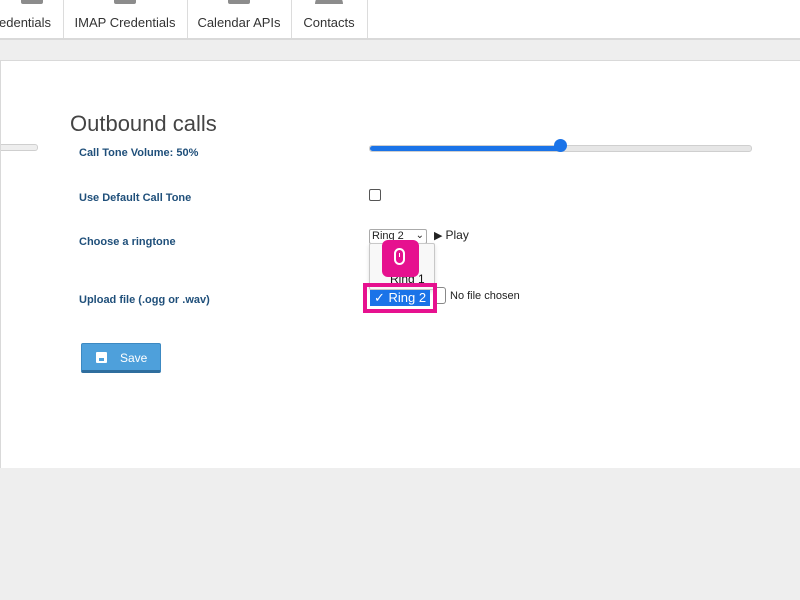 The image size is (800, 600). What do you see at coordinates (239, 22) in the screenshot?
I see `tab-label: Calendar APIs` at bounding box center [239, 22].